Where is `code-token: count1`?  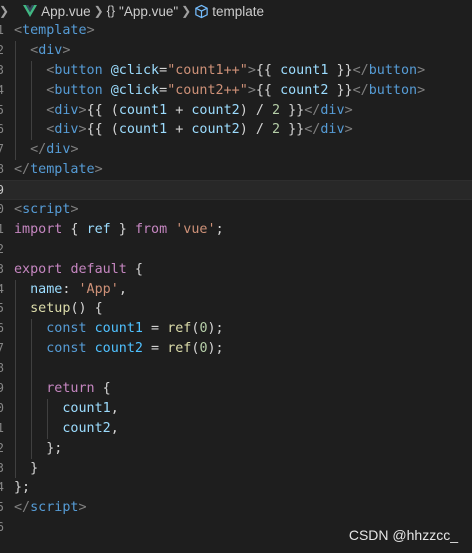
code-token: count1 is located at coordinates (143, 110).